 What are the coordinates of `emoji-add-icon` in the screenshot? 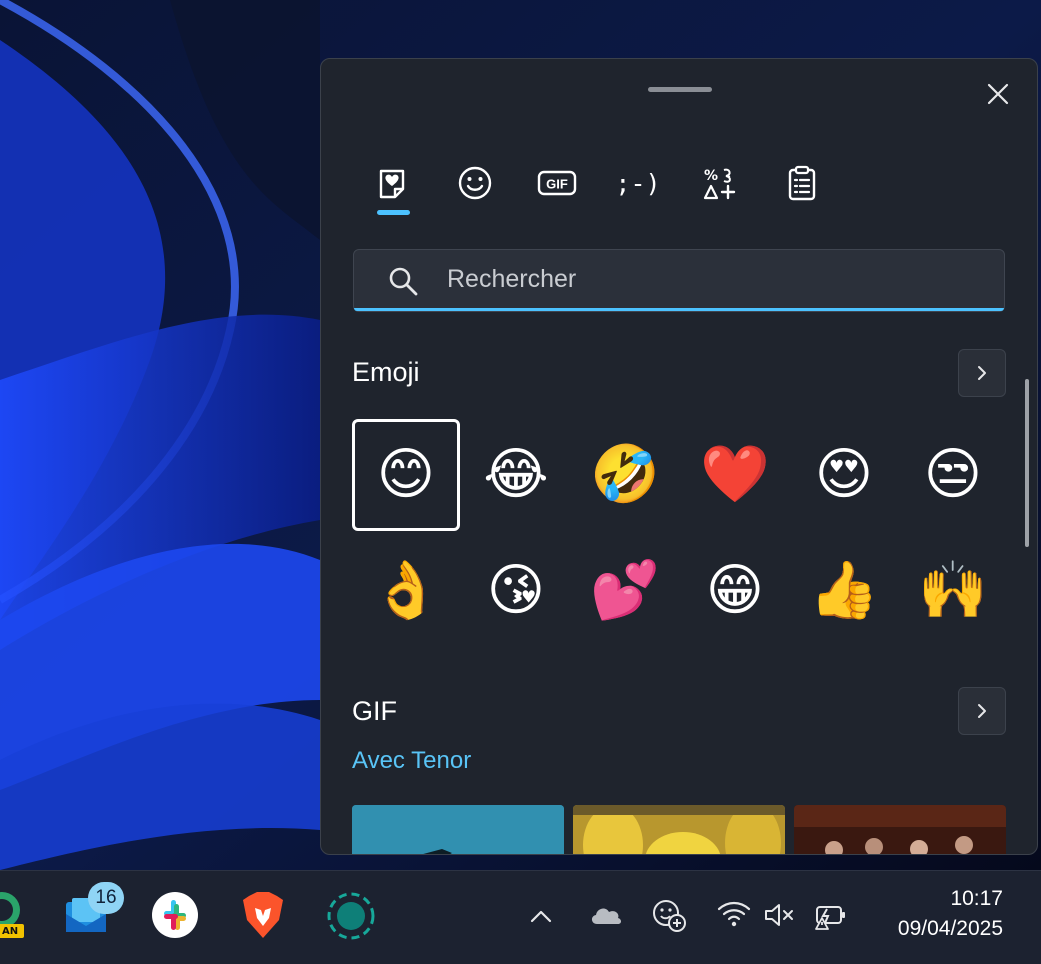 It's located at (669, 916).